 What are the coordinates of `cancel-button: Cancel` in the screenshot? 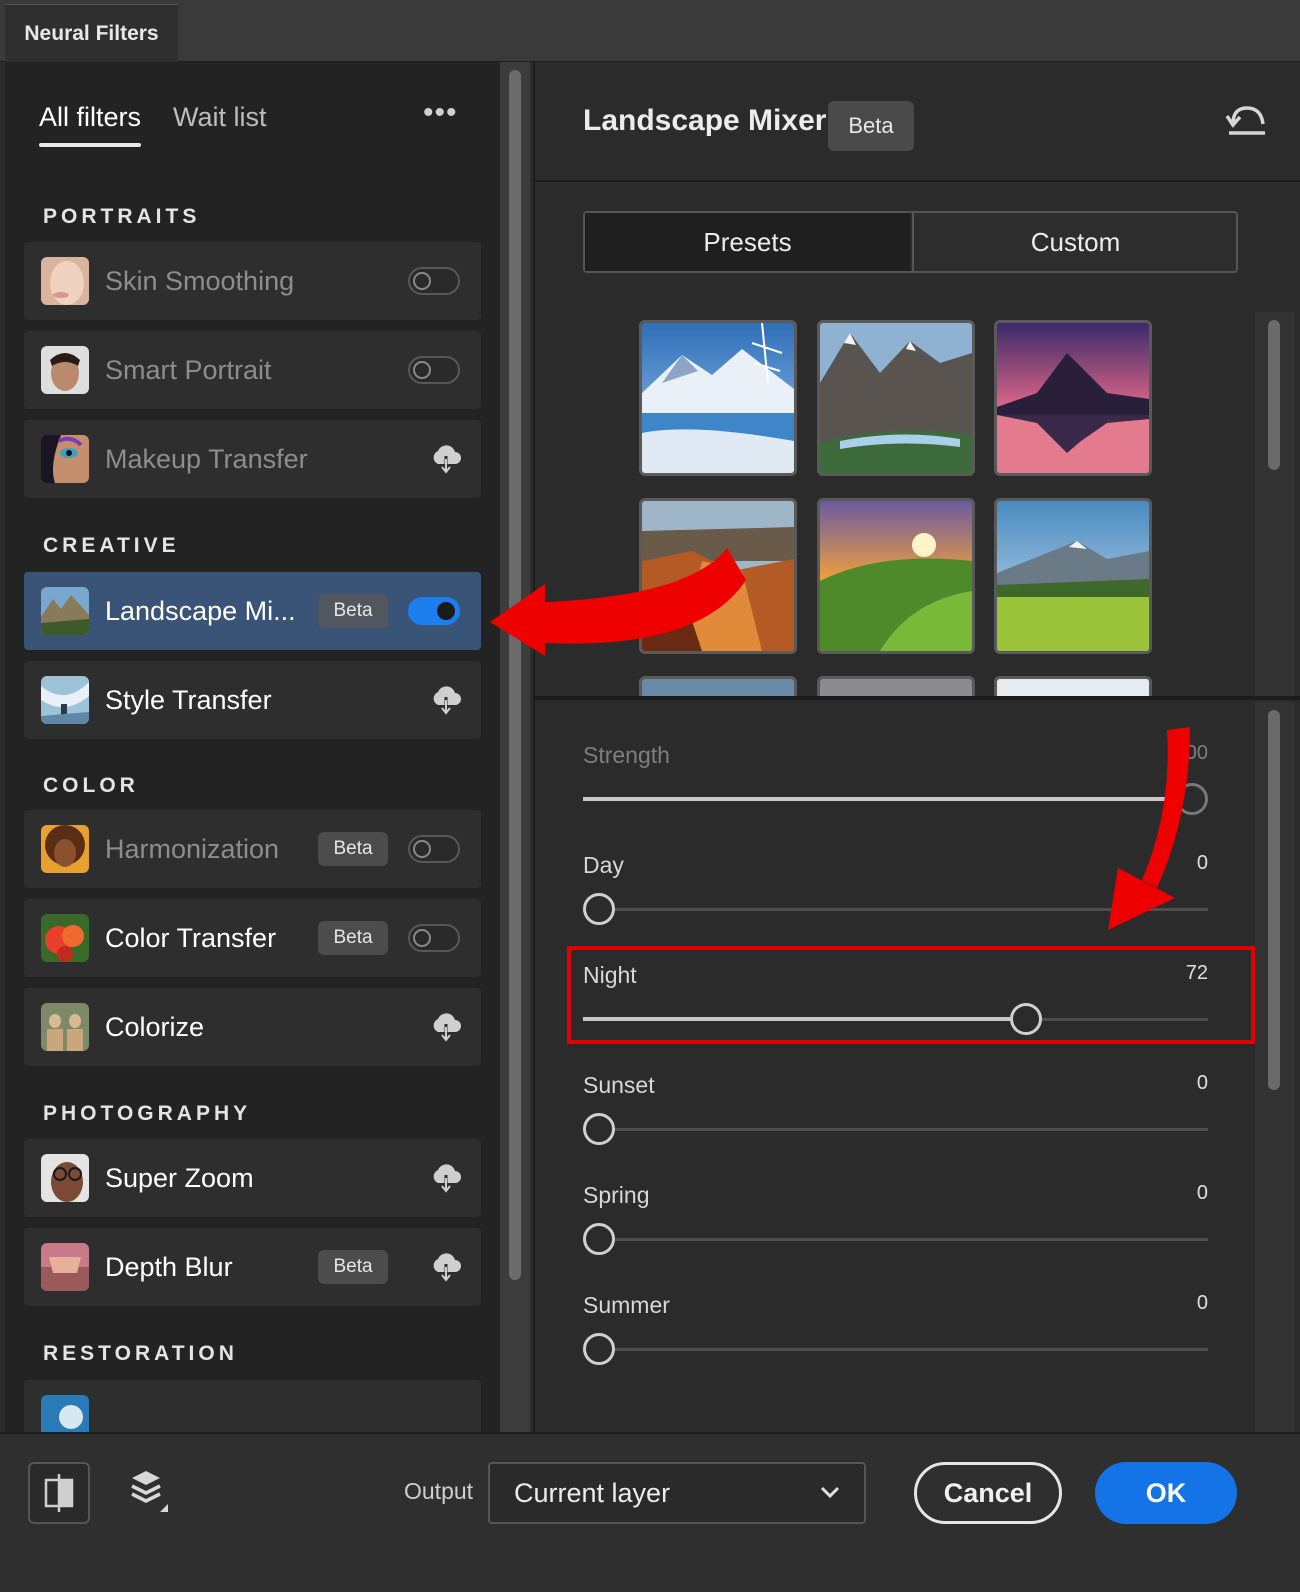 It's located at (988, 1493).